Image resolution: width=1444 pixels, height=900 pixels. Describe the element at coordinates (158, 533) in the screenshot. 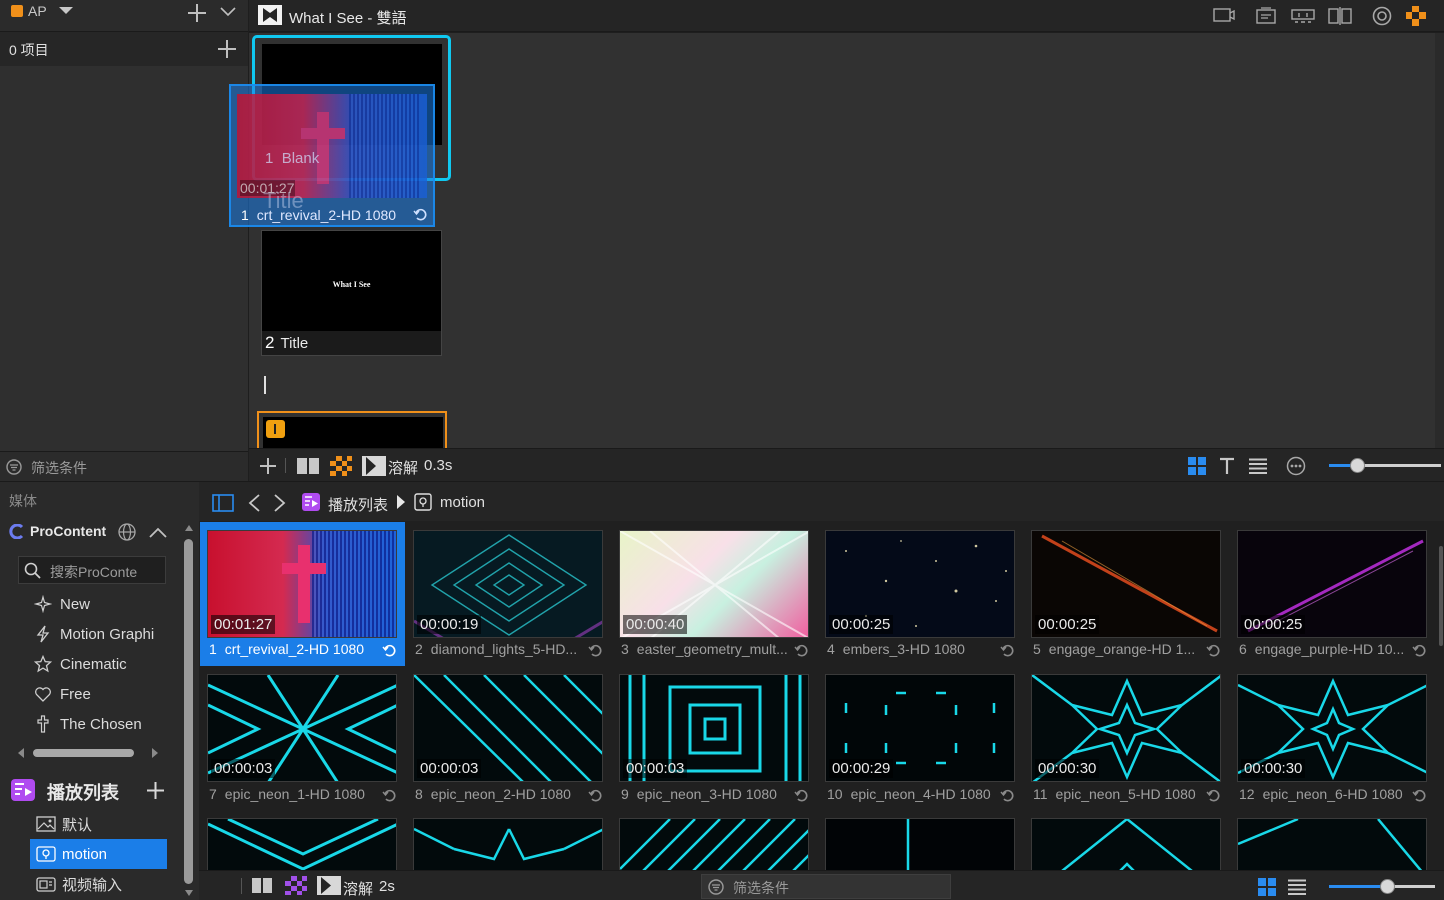

I see `collapse-up-icon` at that location.